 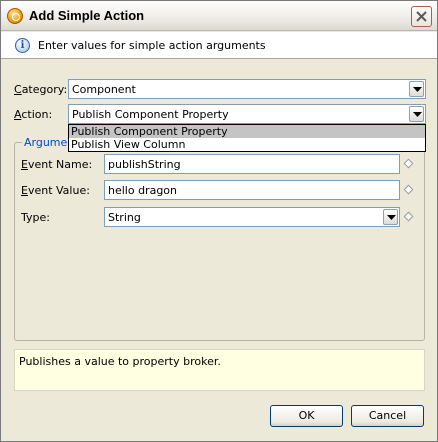 What do you see at coordinates (41, 89) in the screenshot?
I see `category-label: Category:` at bounding box center [41, 89].